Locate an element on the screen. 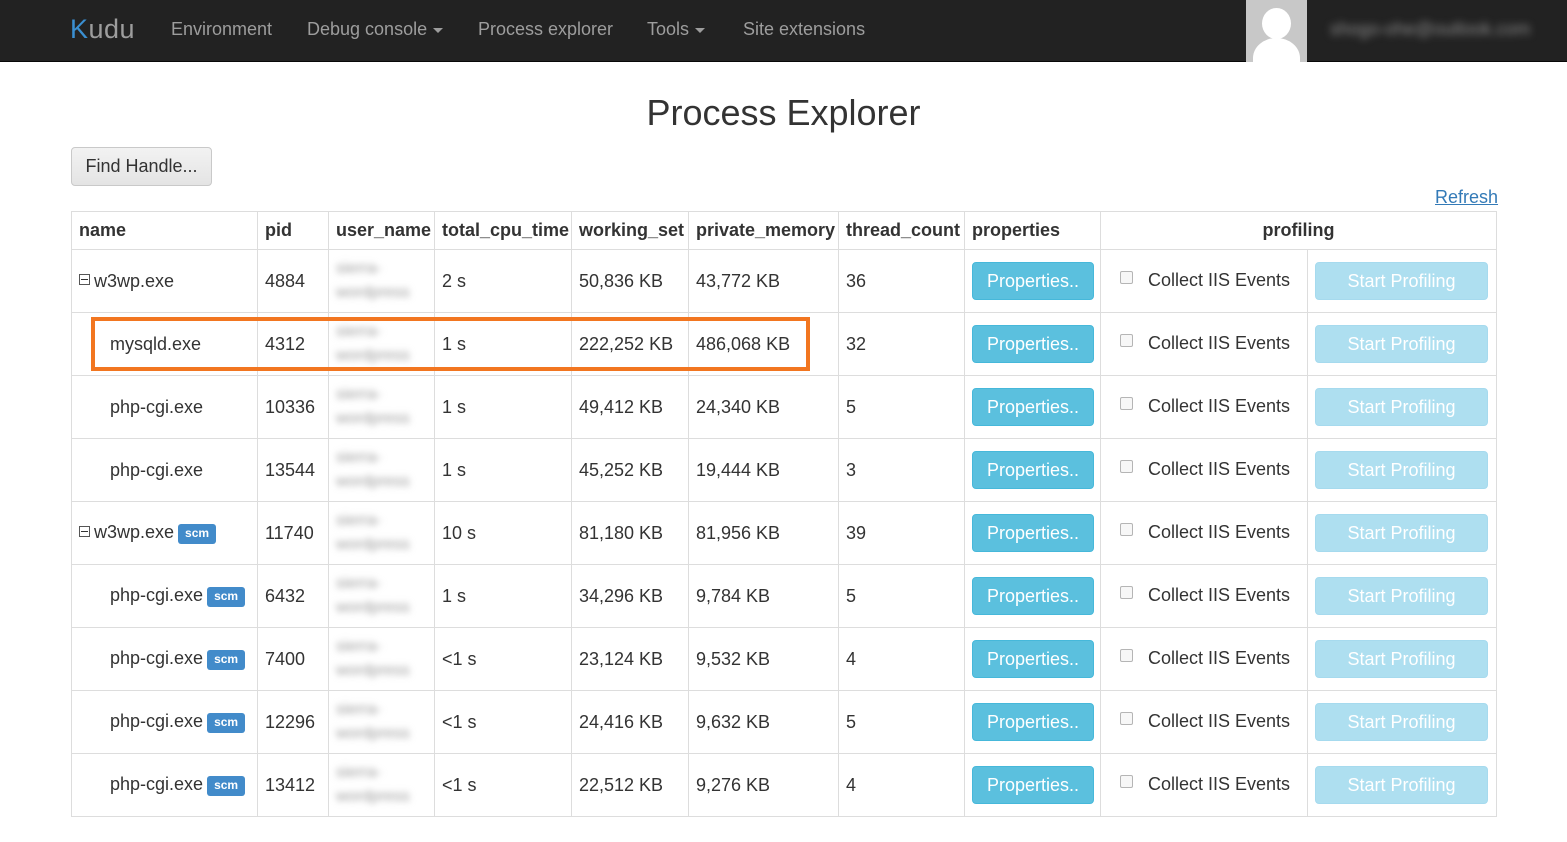 This screenshot has height=842, width=1567. user-avatar is located at coordinates (1276, 31).